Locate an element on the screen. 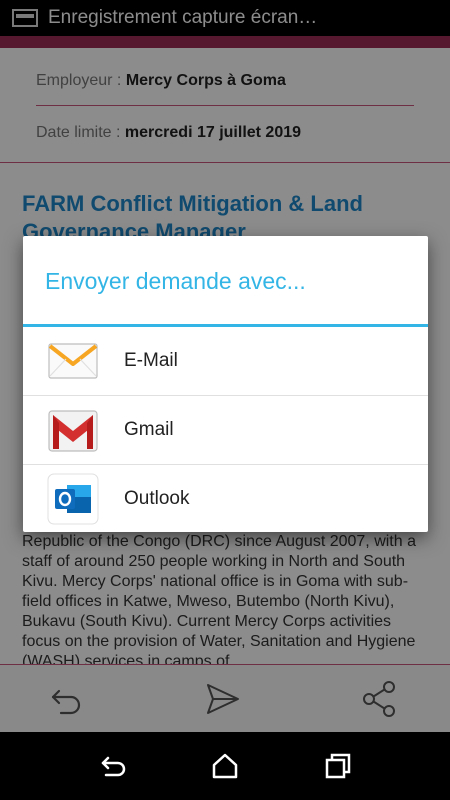 The height and width of the screenshot is (800, 450). outlook-icon is located at coordinates (73, 499).